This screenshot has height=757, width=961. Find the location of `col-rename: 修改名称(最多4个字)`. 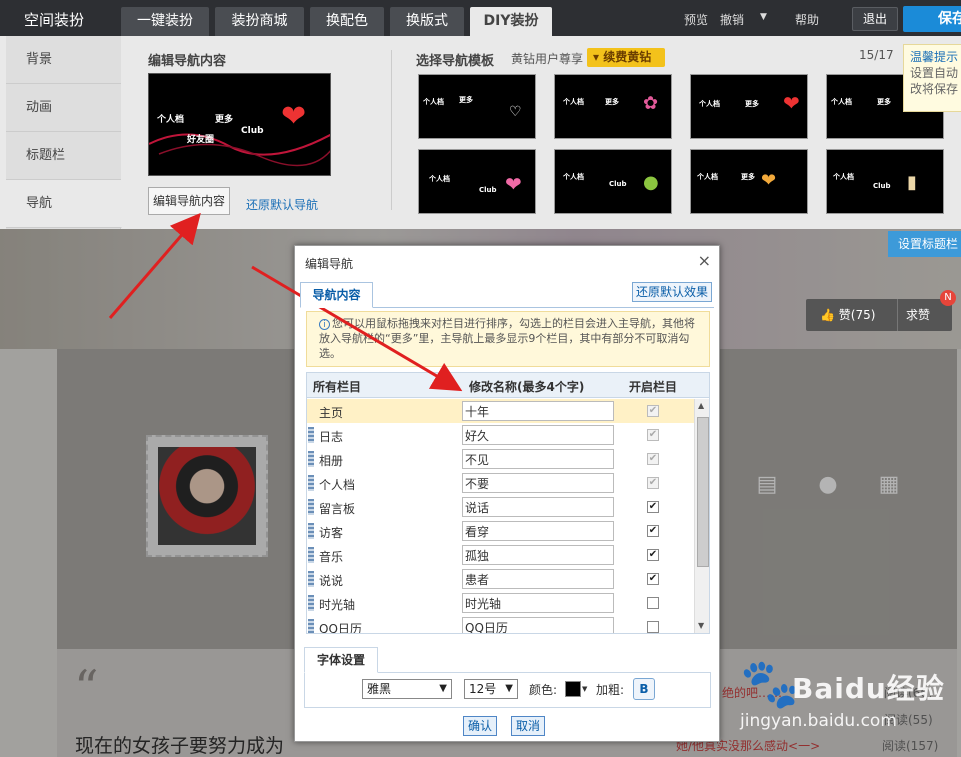

col-rename: 修改名称(最多4个字) is located at coordinates (527, 387).